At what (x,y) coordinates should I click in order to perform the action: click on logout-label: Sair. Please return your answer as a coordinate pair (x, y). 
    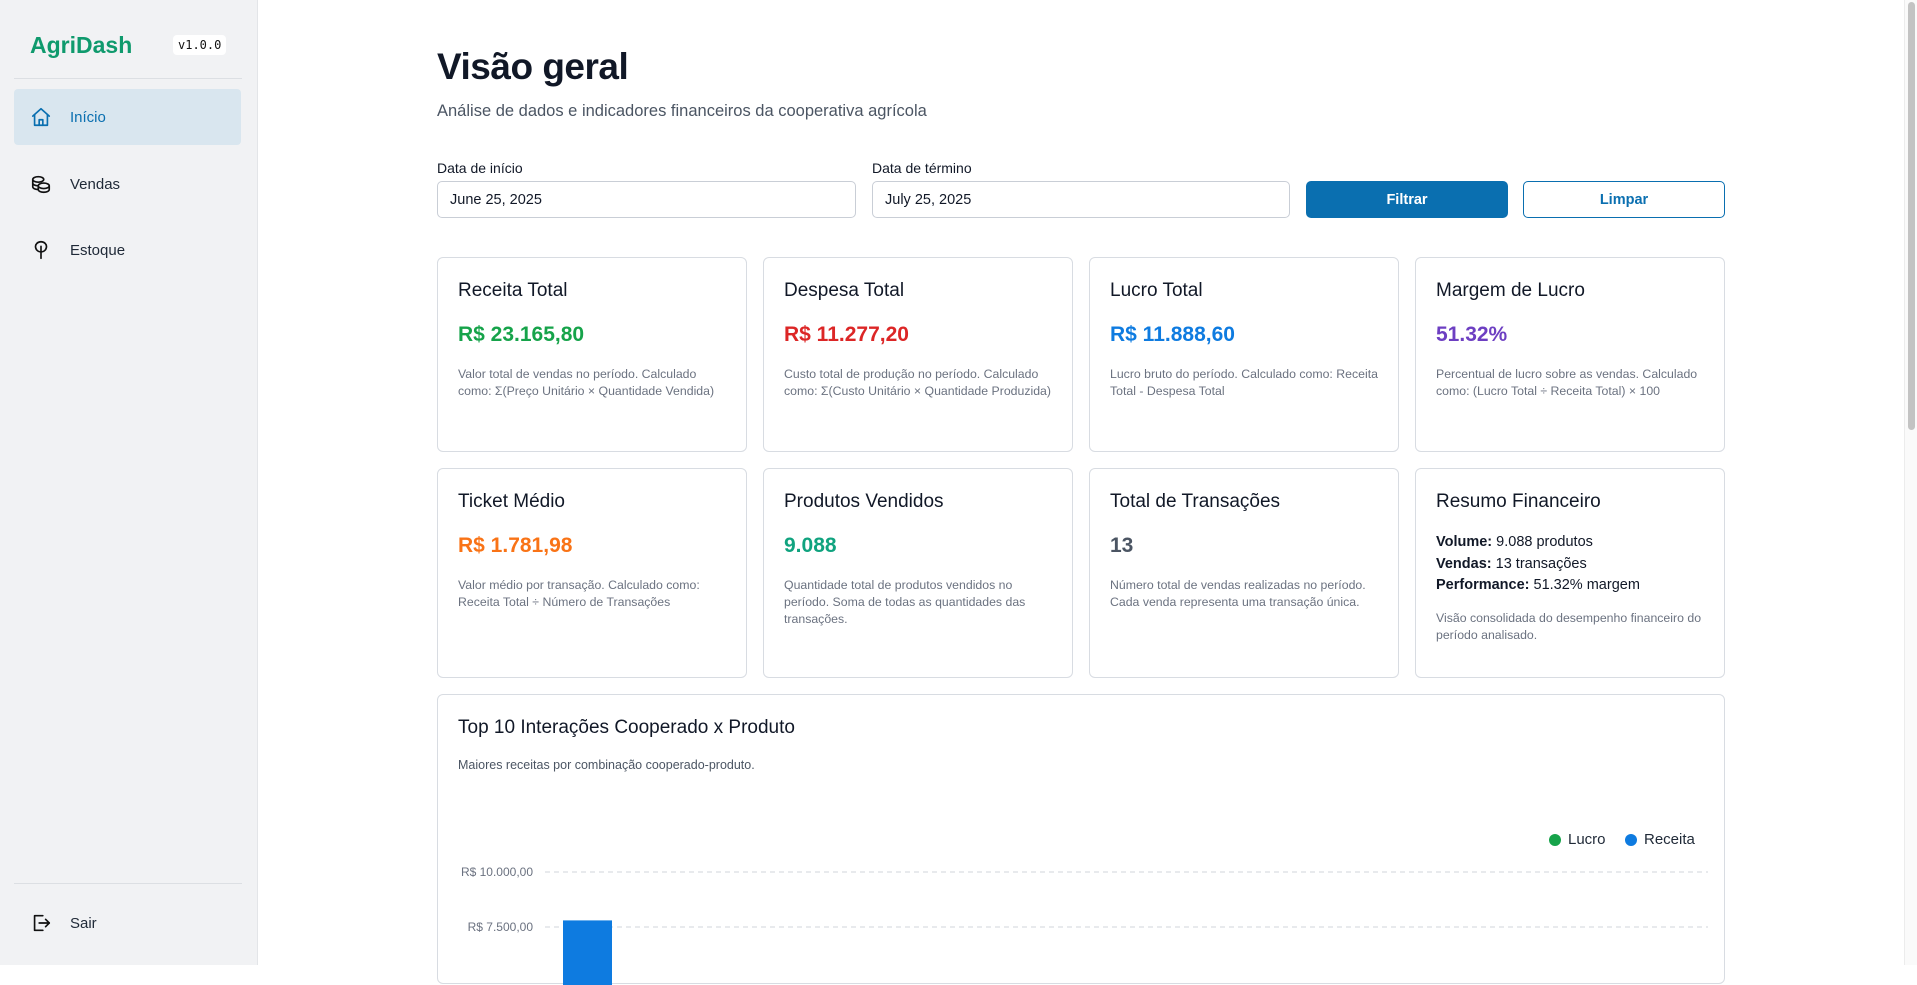
    Looking at the image, I should click on (83, 923).